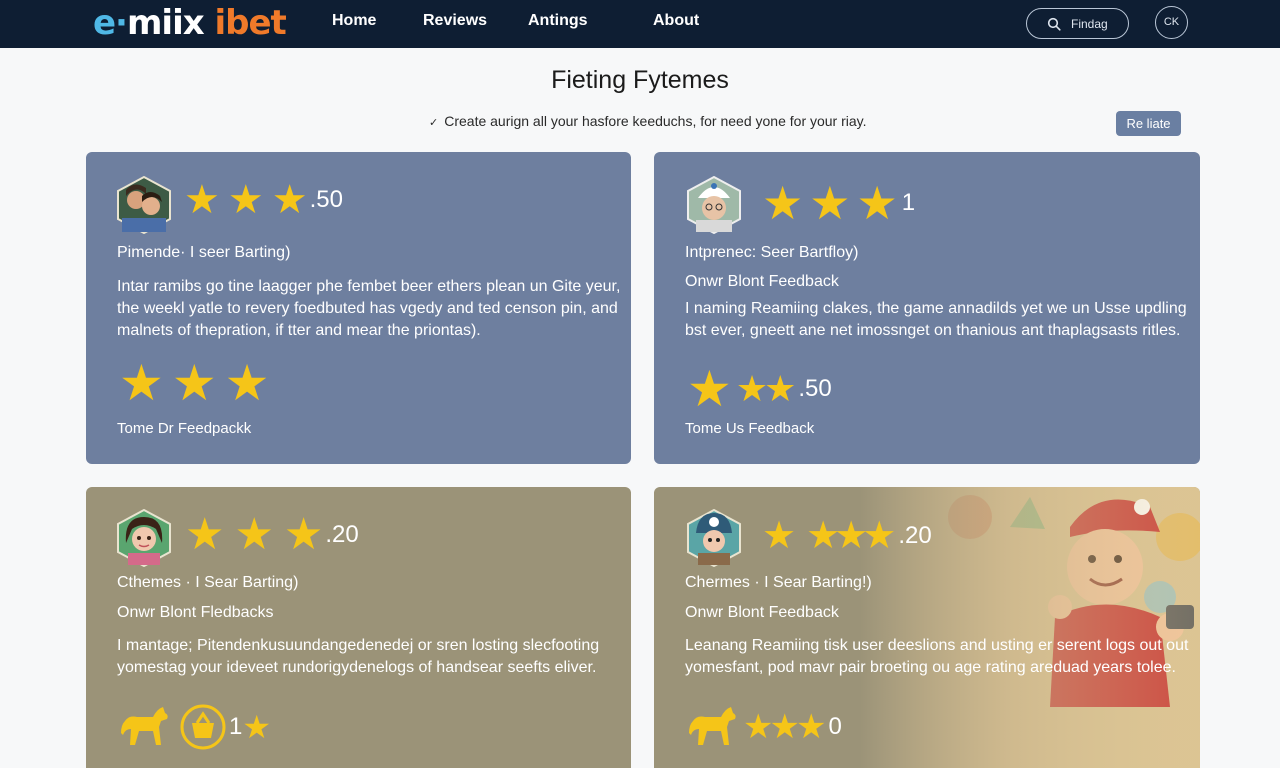 The image size is (1280, 768). What do you see at coordinates (1089, 24) in the screenshot?
I see `search-label: Findag` at bounding box center [1089, 24].